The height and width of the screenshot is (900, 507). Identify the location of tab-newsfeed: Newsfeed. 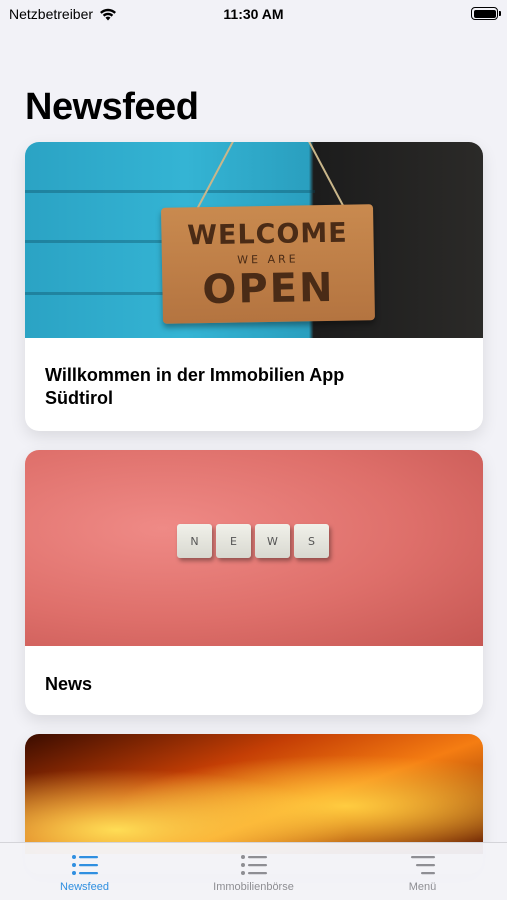
(84, 871).